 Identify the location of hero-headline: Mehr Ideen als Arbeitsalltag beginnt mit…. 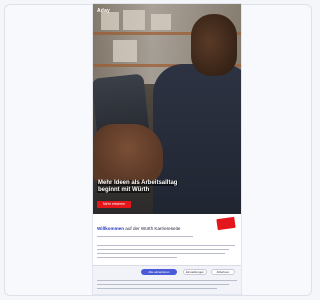
(152, 187).